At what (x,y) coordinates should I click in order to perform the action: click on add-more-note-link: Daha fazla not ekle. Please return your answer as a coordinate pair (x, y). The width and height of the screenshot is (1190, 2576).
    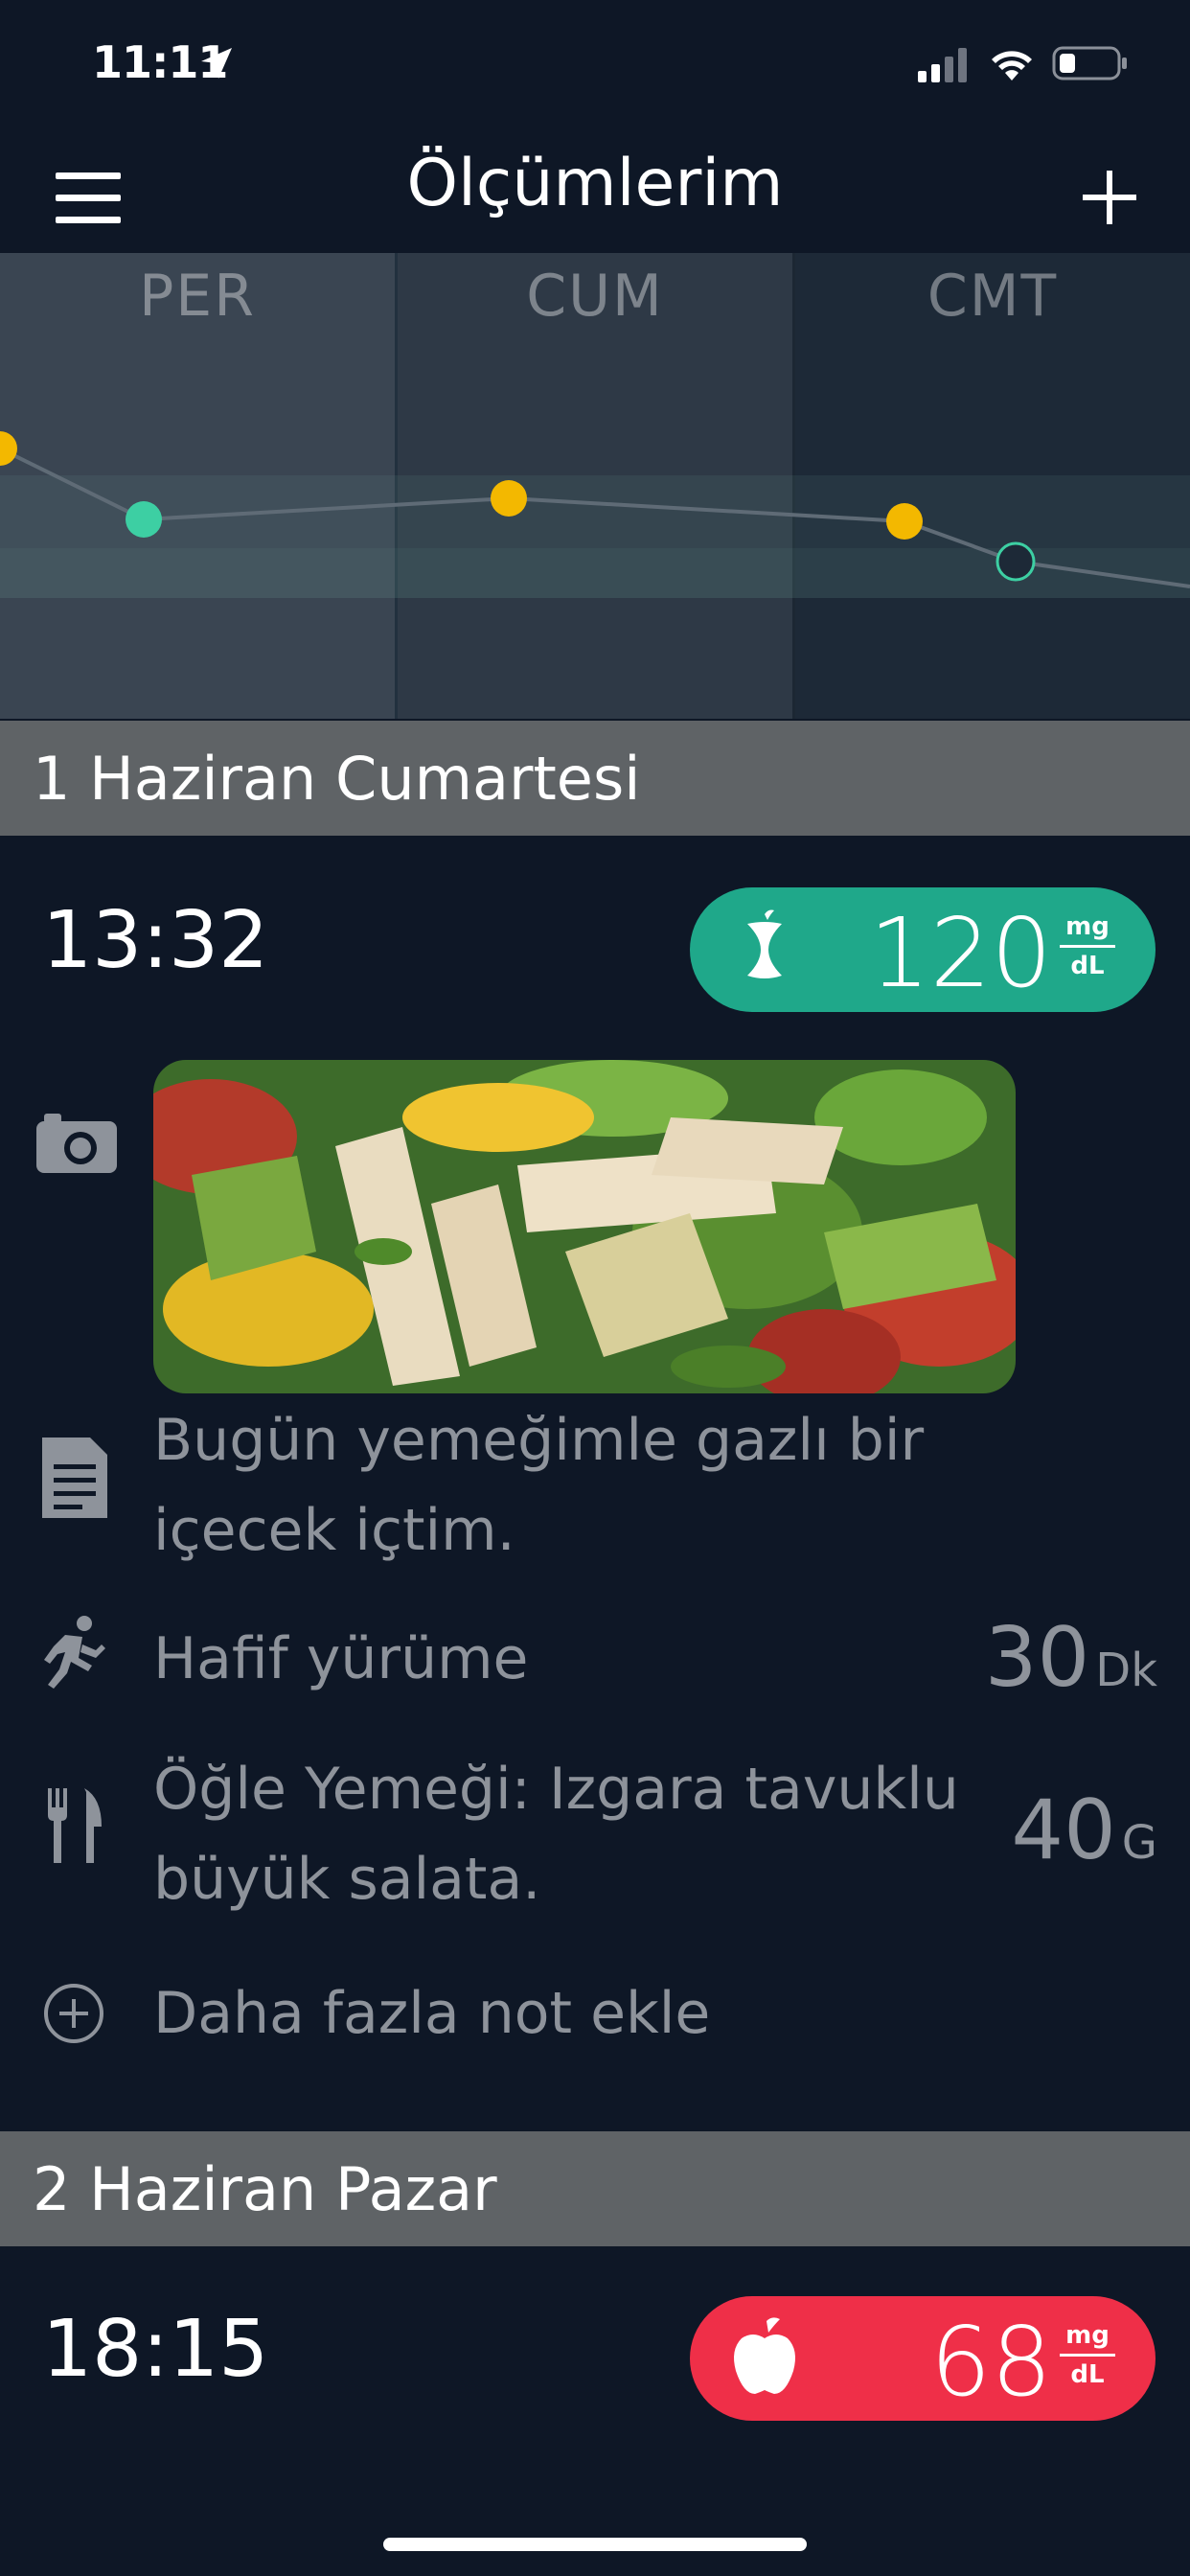
    Looking at the image, I should click on (432, 2013).